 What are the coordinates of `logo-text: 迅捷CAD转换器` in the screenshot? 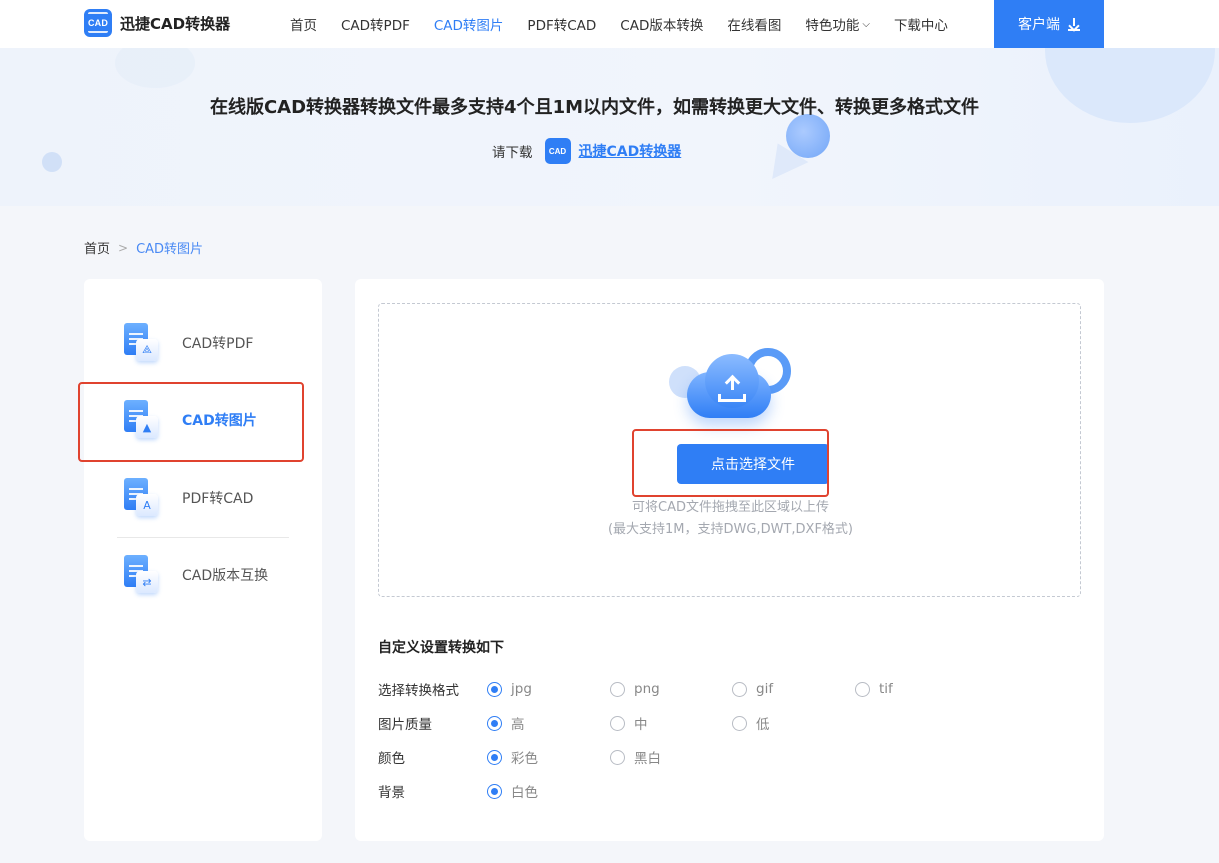 It's located at (175, 23).